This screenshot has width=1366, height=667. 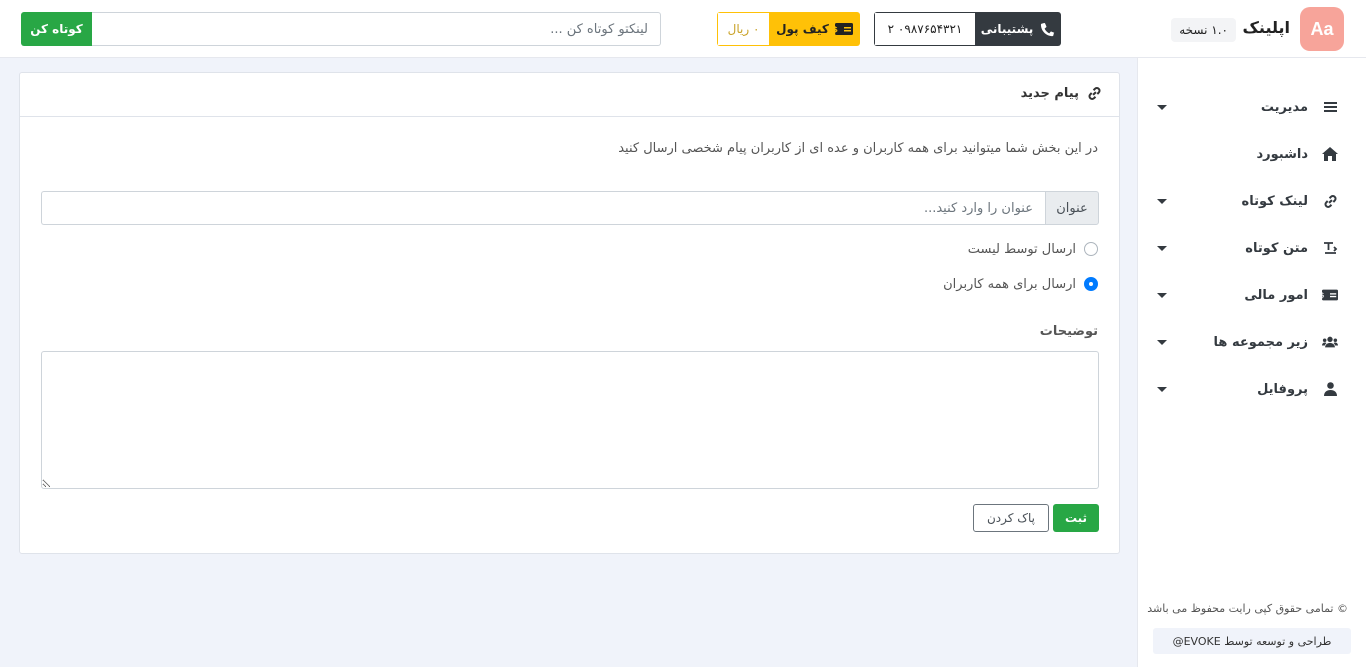 What do you see at coordinates (1266, 27) in the screenshot?
I see `app-name: اپلینک` at bounding box center [1266, 27].